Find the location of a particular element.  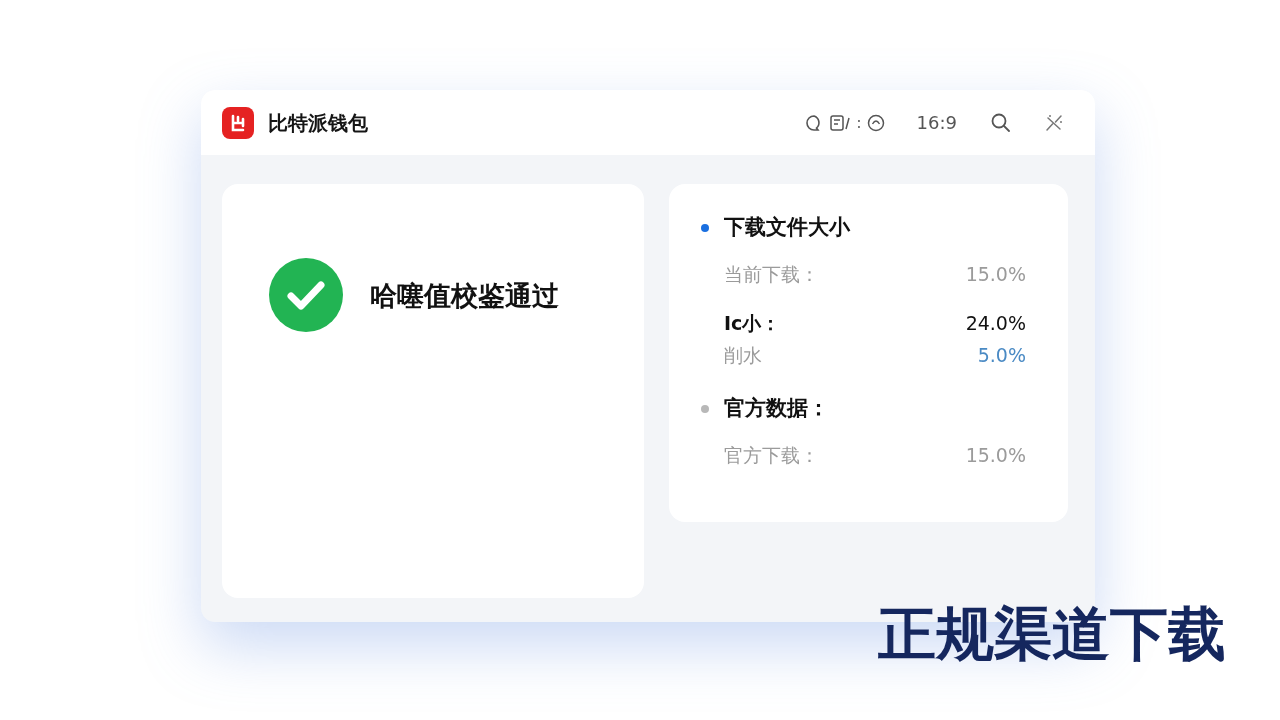

row-value: 24.0% is located at coordinates (995, 323).